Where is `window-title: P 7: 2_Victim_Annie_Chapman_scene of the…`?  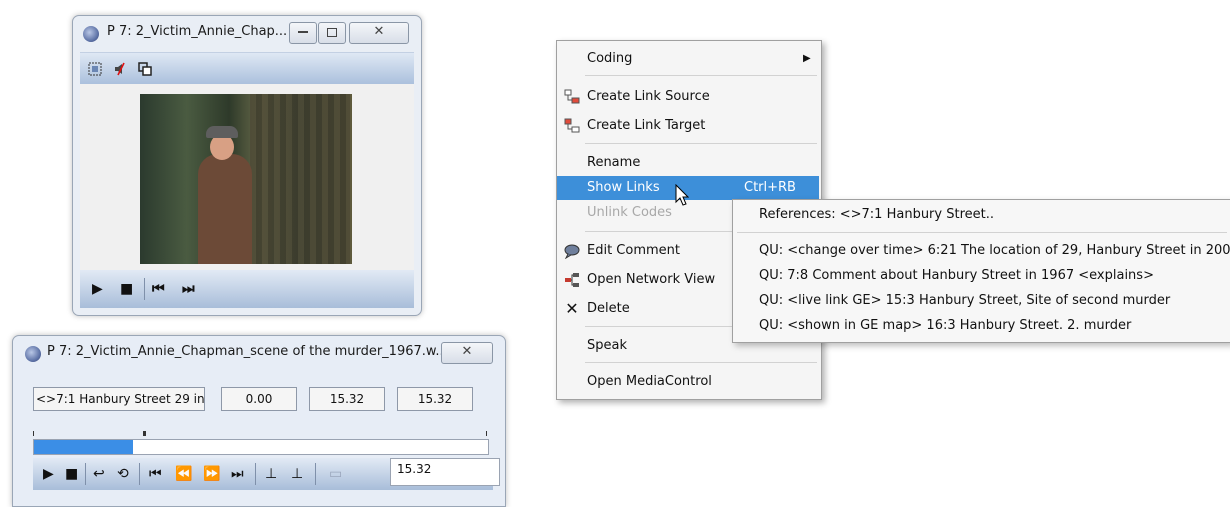 window-title: P 7: 2_Victim_Annie_Chapman_scene of the… is located at coordinates (247, 351).